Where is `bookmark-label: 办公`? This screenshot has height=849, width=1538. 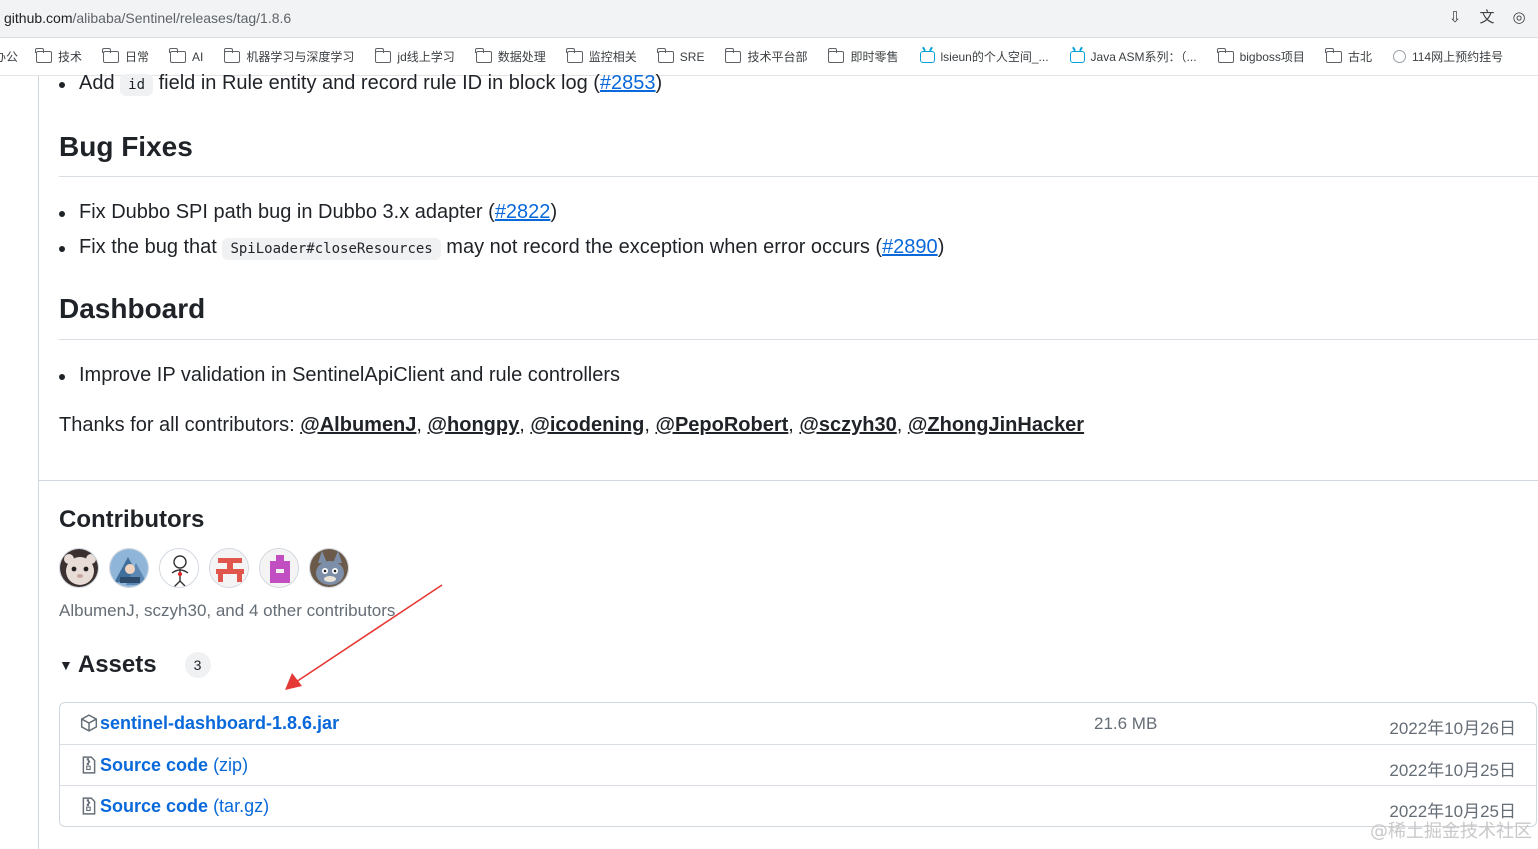
bookmark-label: 办公 is located at coordinates (9, 57).